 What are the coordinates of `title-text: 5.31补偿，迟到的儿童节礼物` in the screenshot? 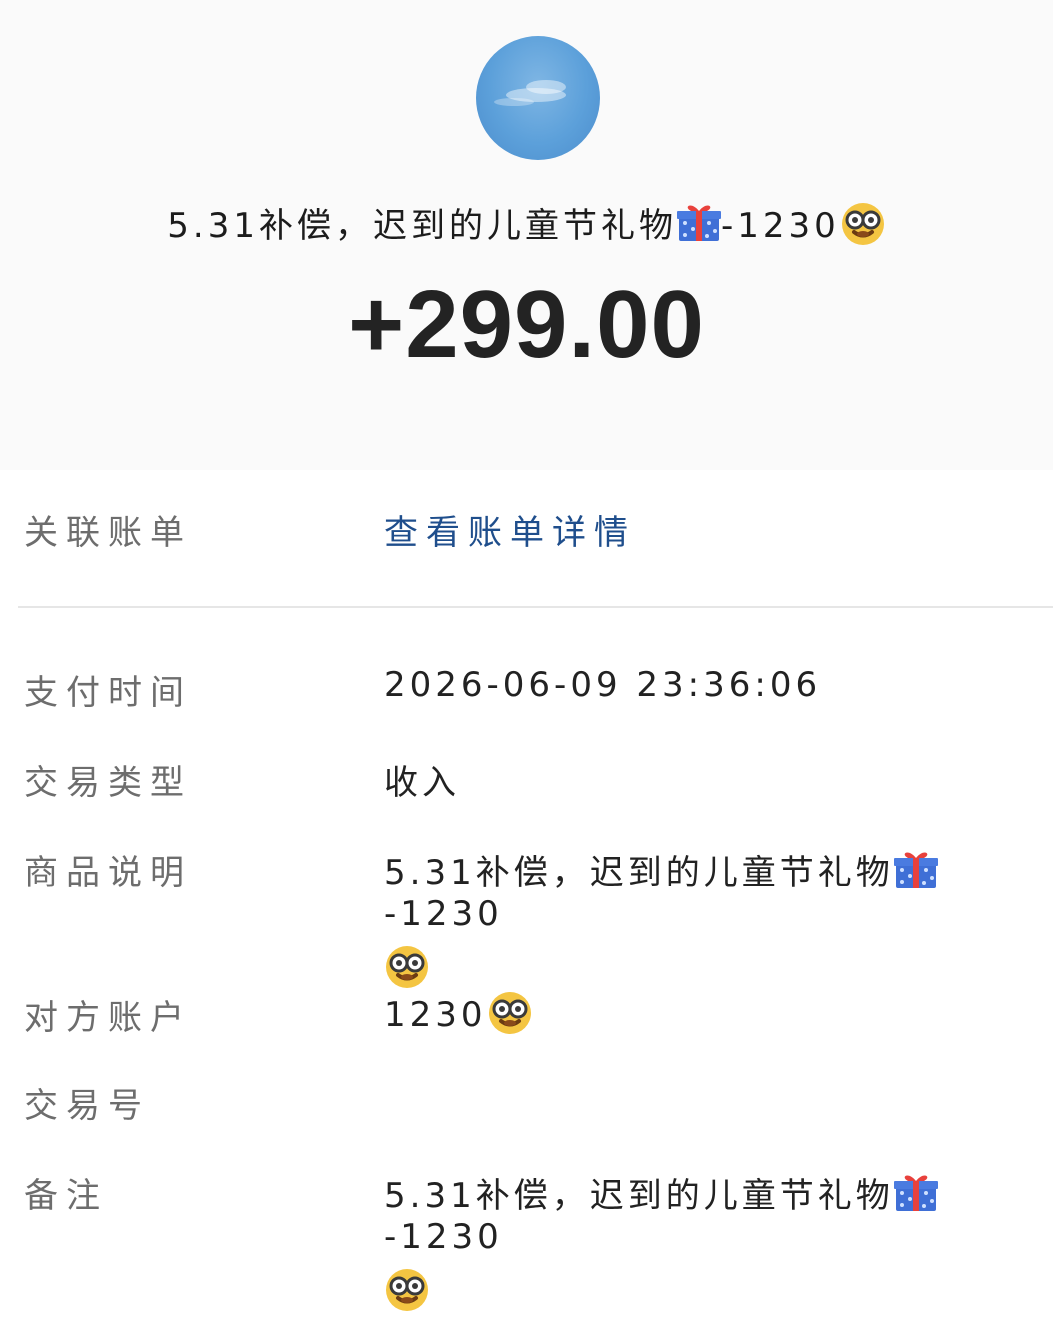 It's located at (422, 226).